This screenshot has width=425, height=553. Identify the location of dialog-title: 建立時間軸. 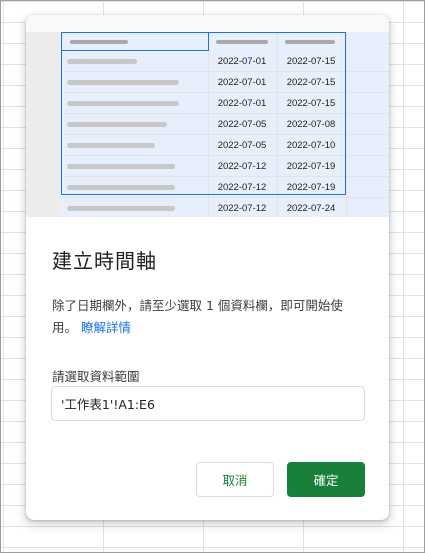
(104, 261).